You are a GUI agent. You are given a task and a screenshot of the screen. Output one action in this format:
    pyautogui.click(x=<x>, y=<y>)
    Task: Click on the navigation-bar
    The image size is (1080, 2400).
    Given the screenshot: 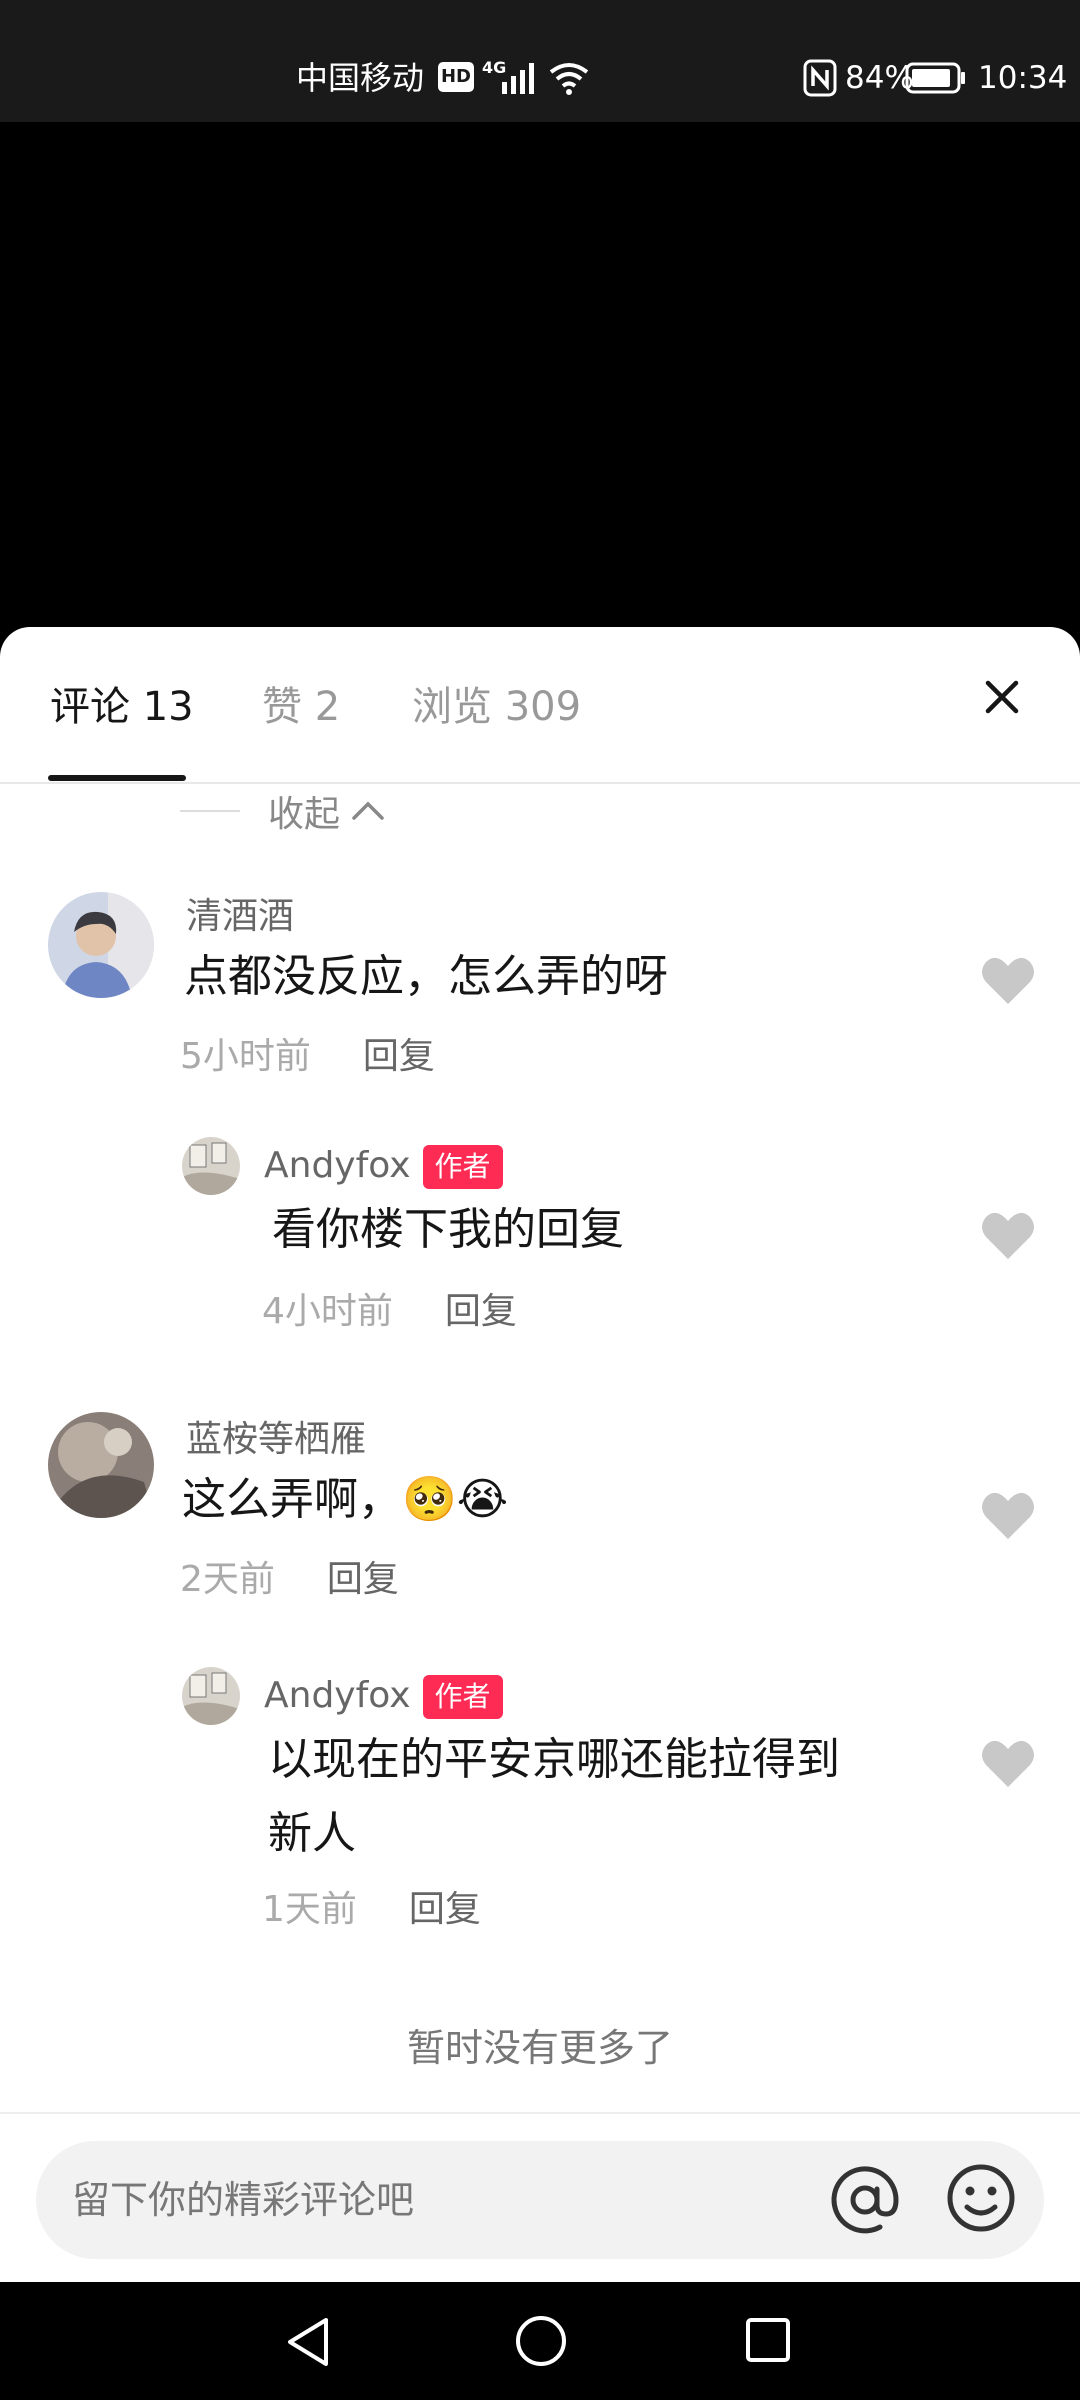 What is the action you would take?
    pyautogui.click(x=540, y=2341)
    